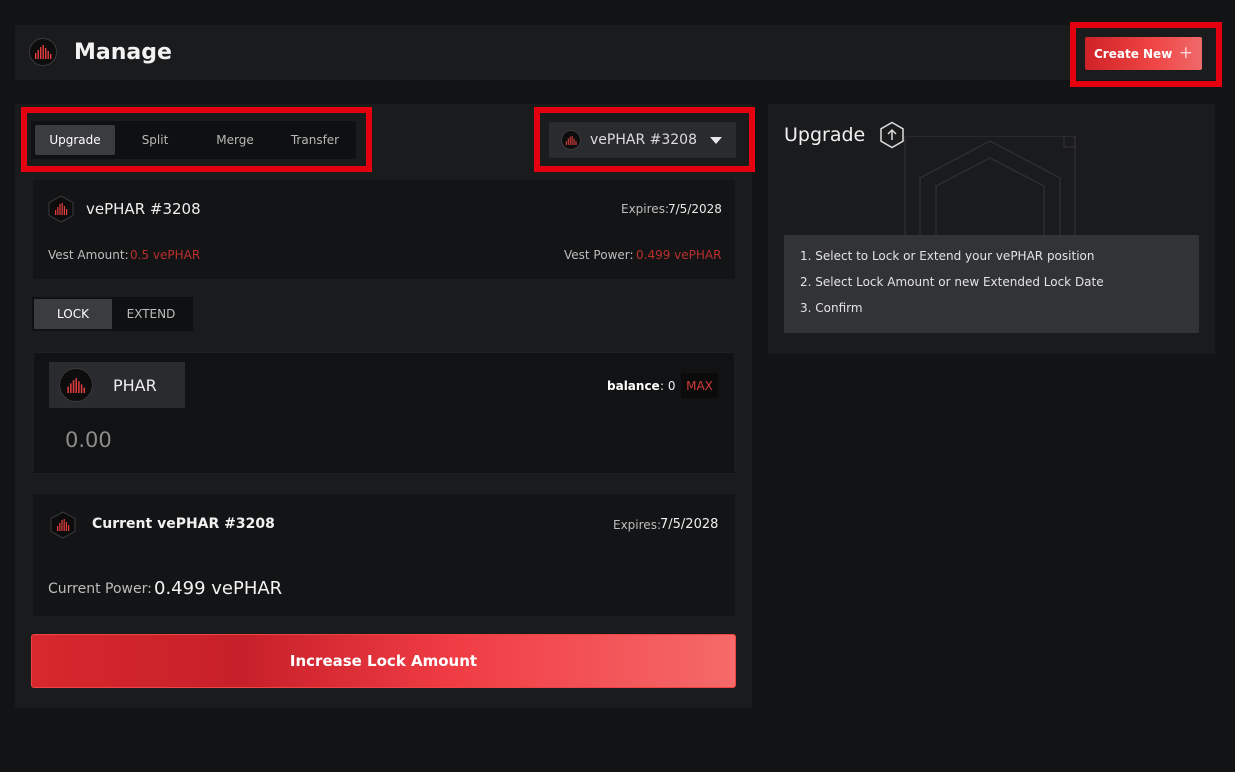 Image resolution: width=1235 pixels, height=772 pixels. What do you see at coordinates (73, 314) in the screenshot?
I see `lock-button: LOCK` at bounding box center [73, 314].